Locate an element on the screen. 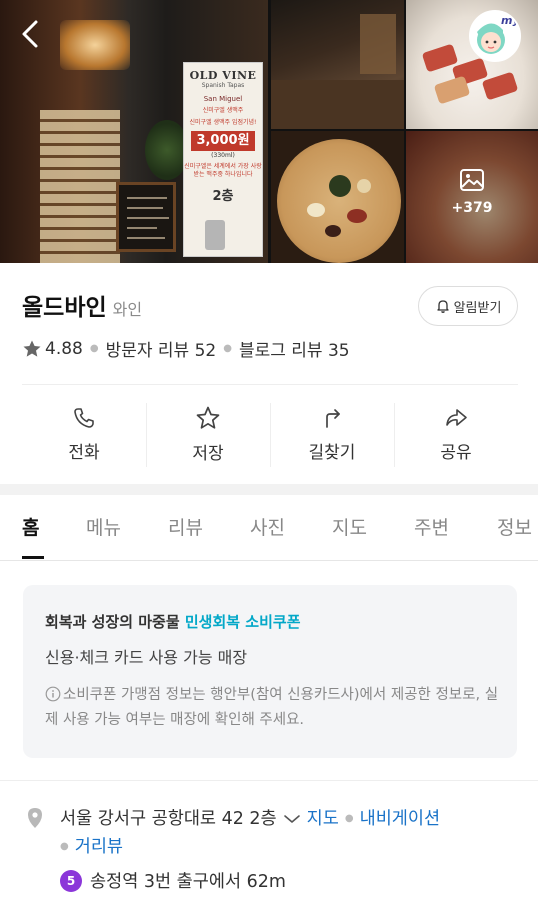 The image size is (538, 910). action-bar: 전화 저장 길찾기 공유 is located at coordinates (270, 434).